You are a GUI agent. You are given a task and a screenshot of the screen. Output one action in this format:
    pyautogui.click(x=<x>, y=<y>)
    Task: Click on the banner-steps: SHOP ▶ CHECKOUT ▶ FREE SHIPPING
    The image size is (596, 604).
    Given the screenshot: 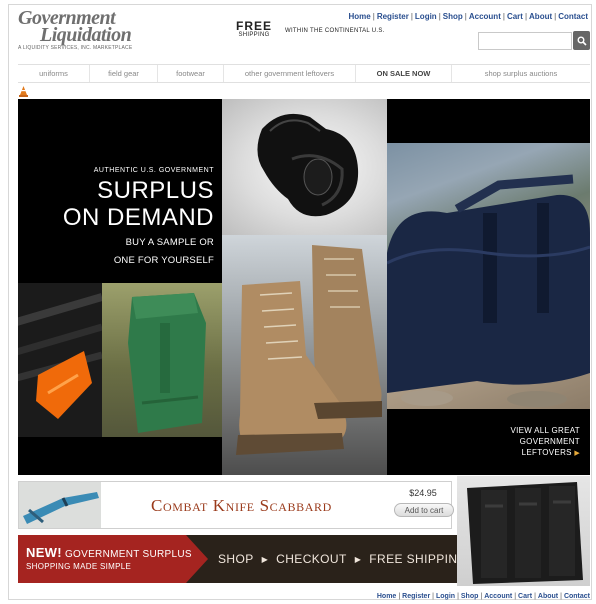 What is the action you would take?
    pyautogui.click(x=342, y=559)
    